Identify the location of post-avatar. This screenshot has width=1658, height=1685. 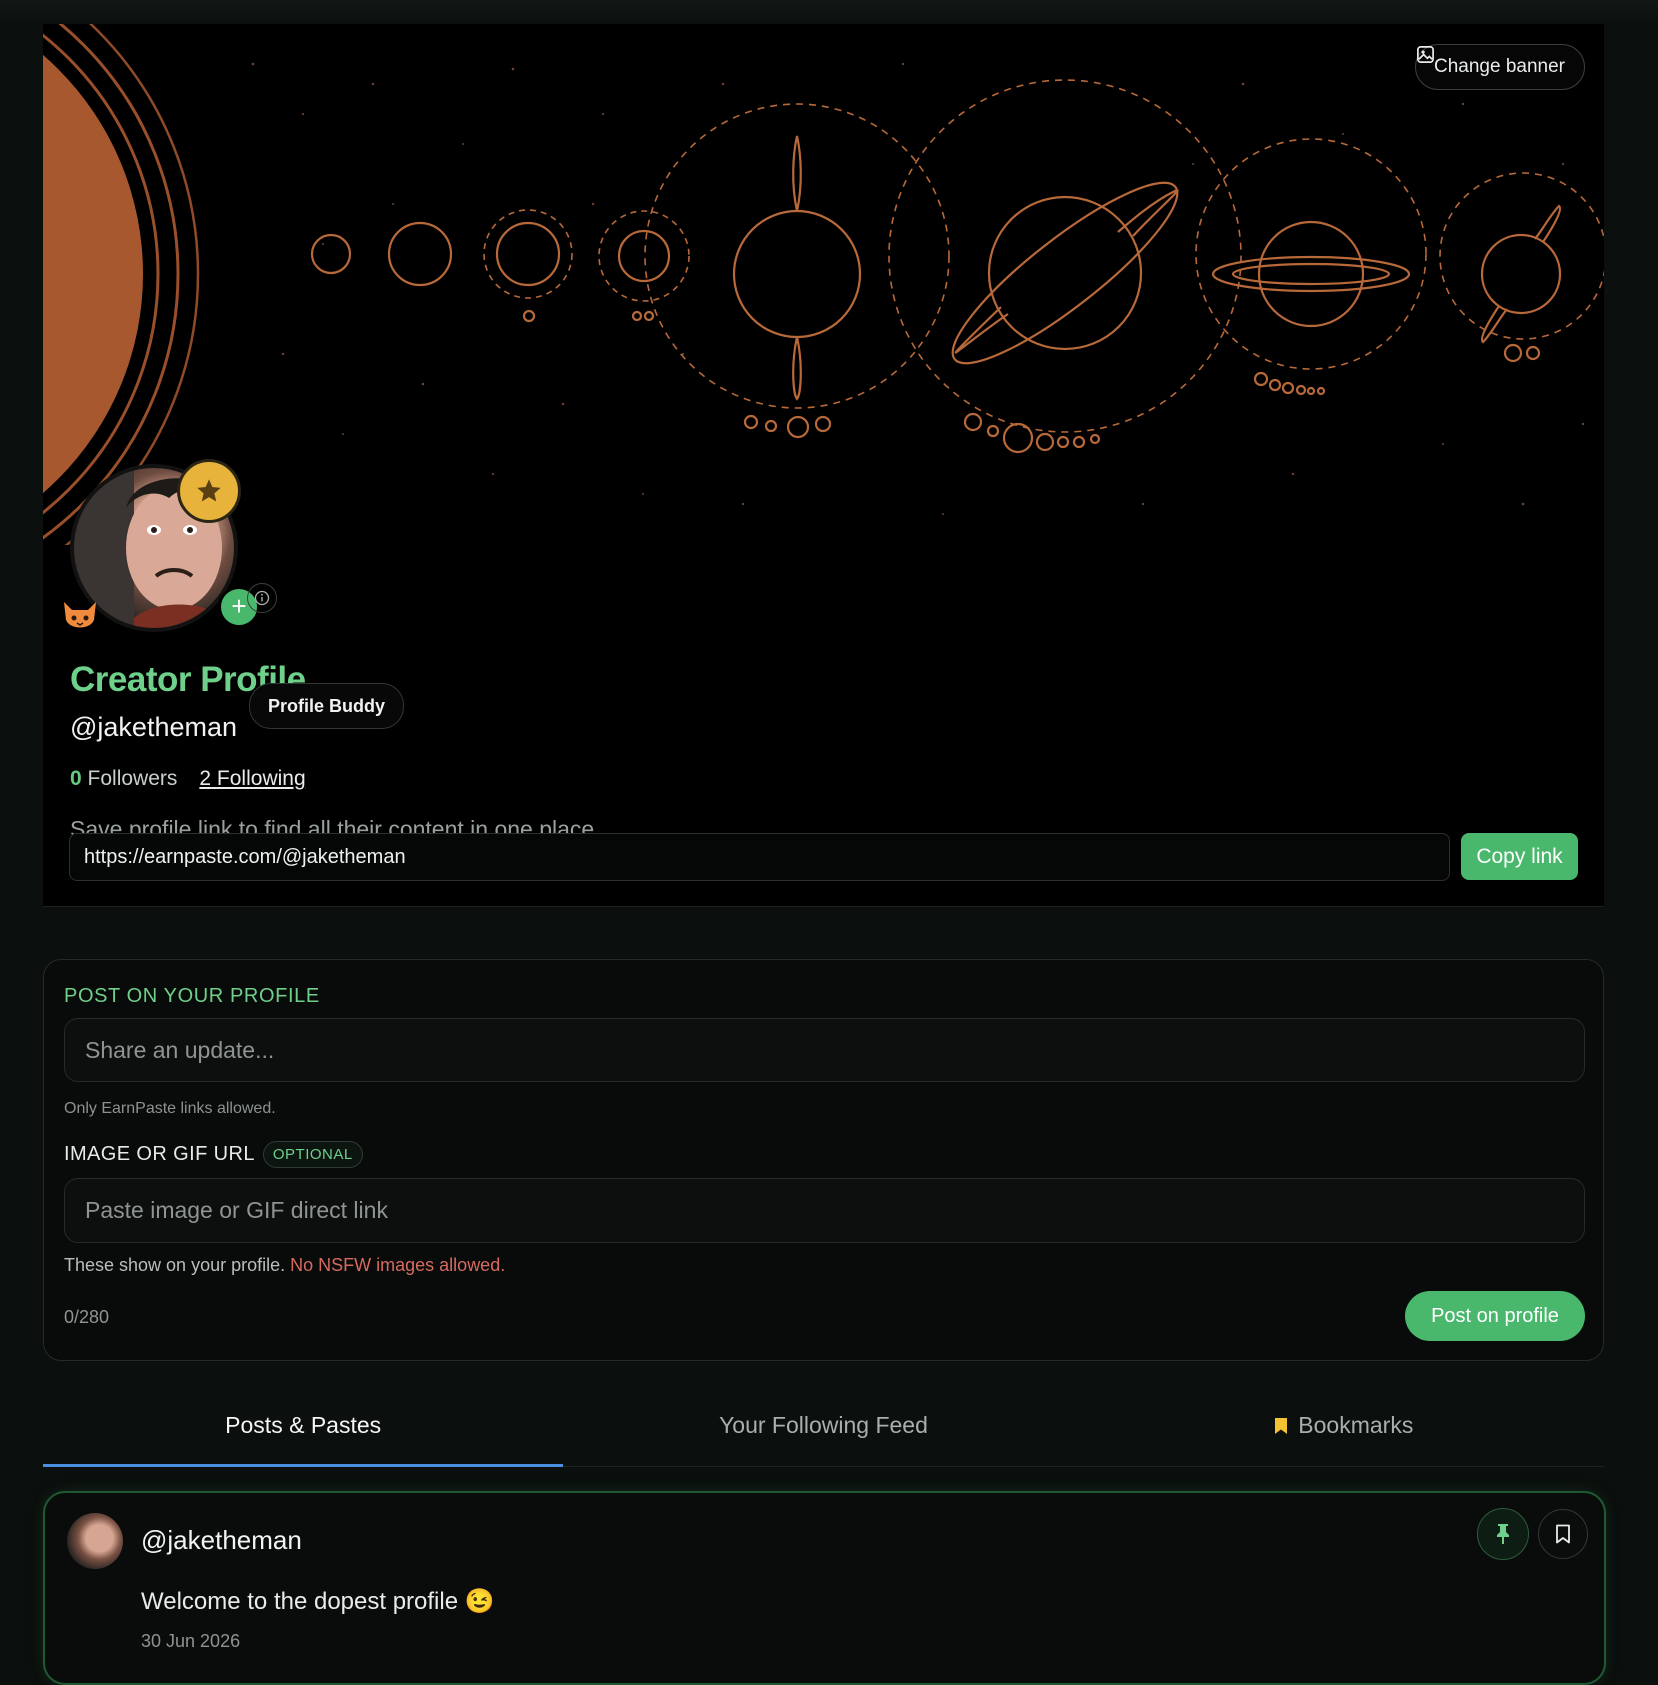
(95, 1541).